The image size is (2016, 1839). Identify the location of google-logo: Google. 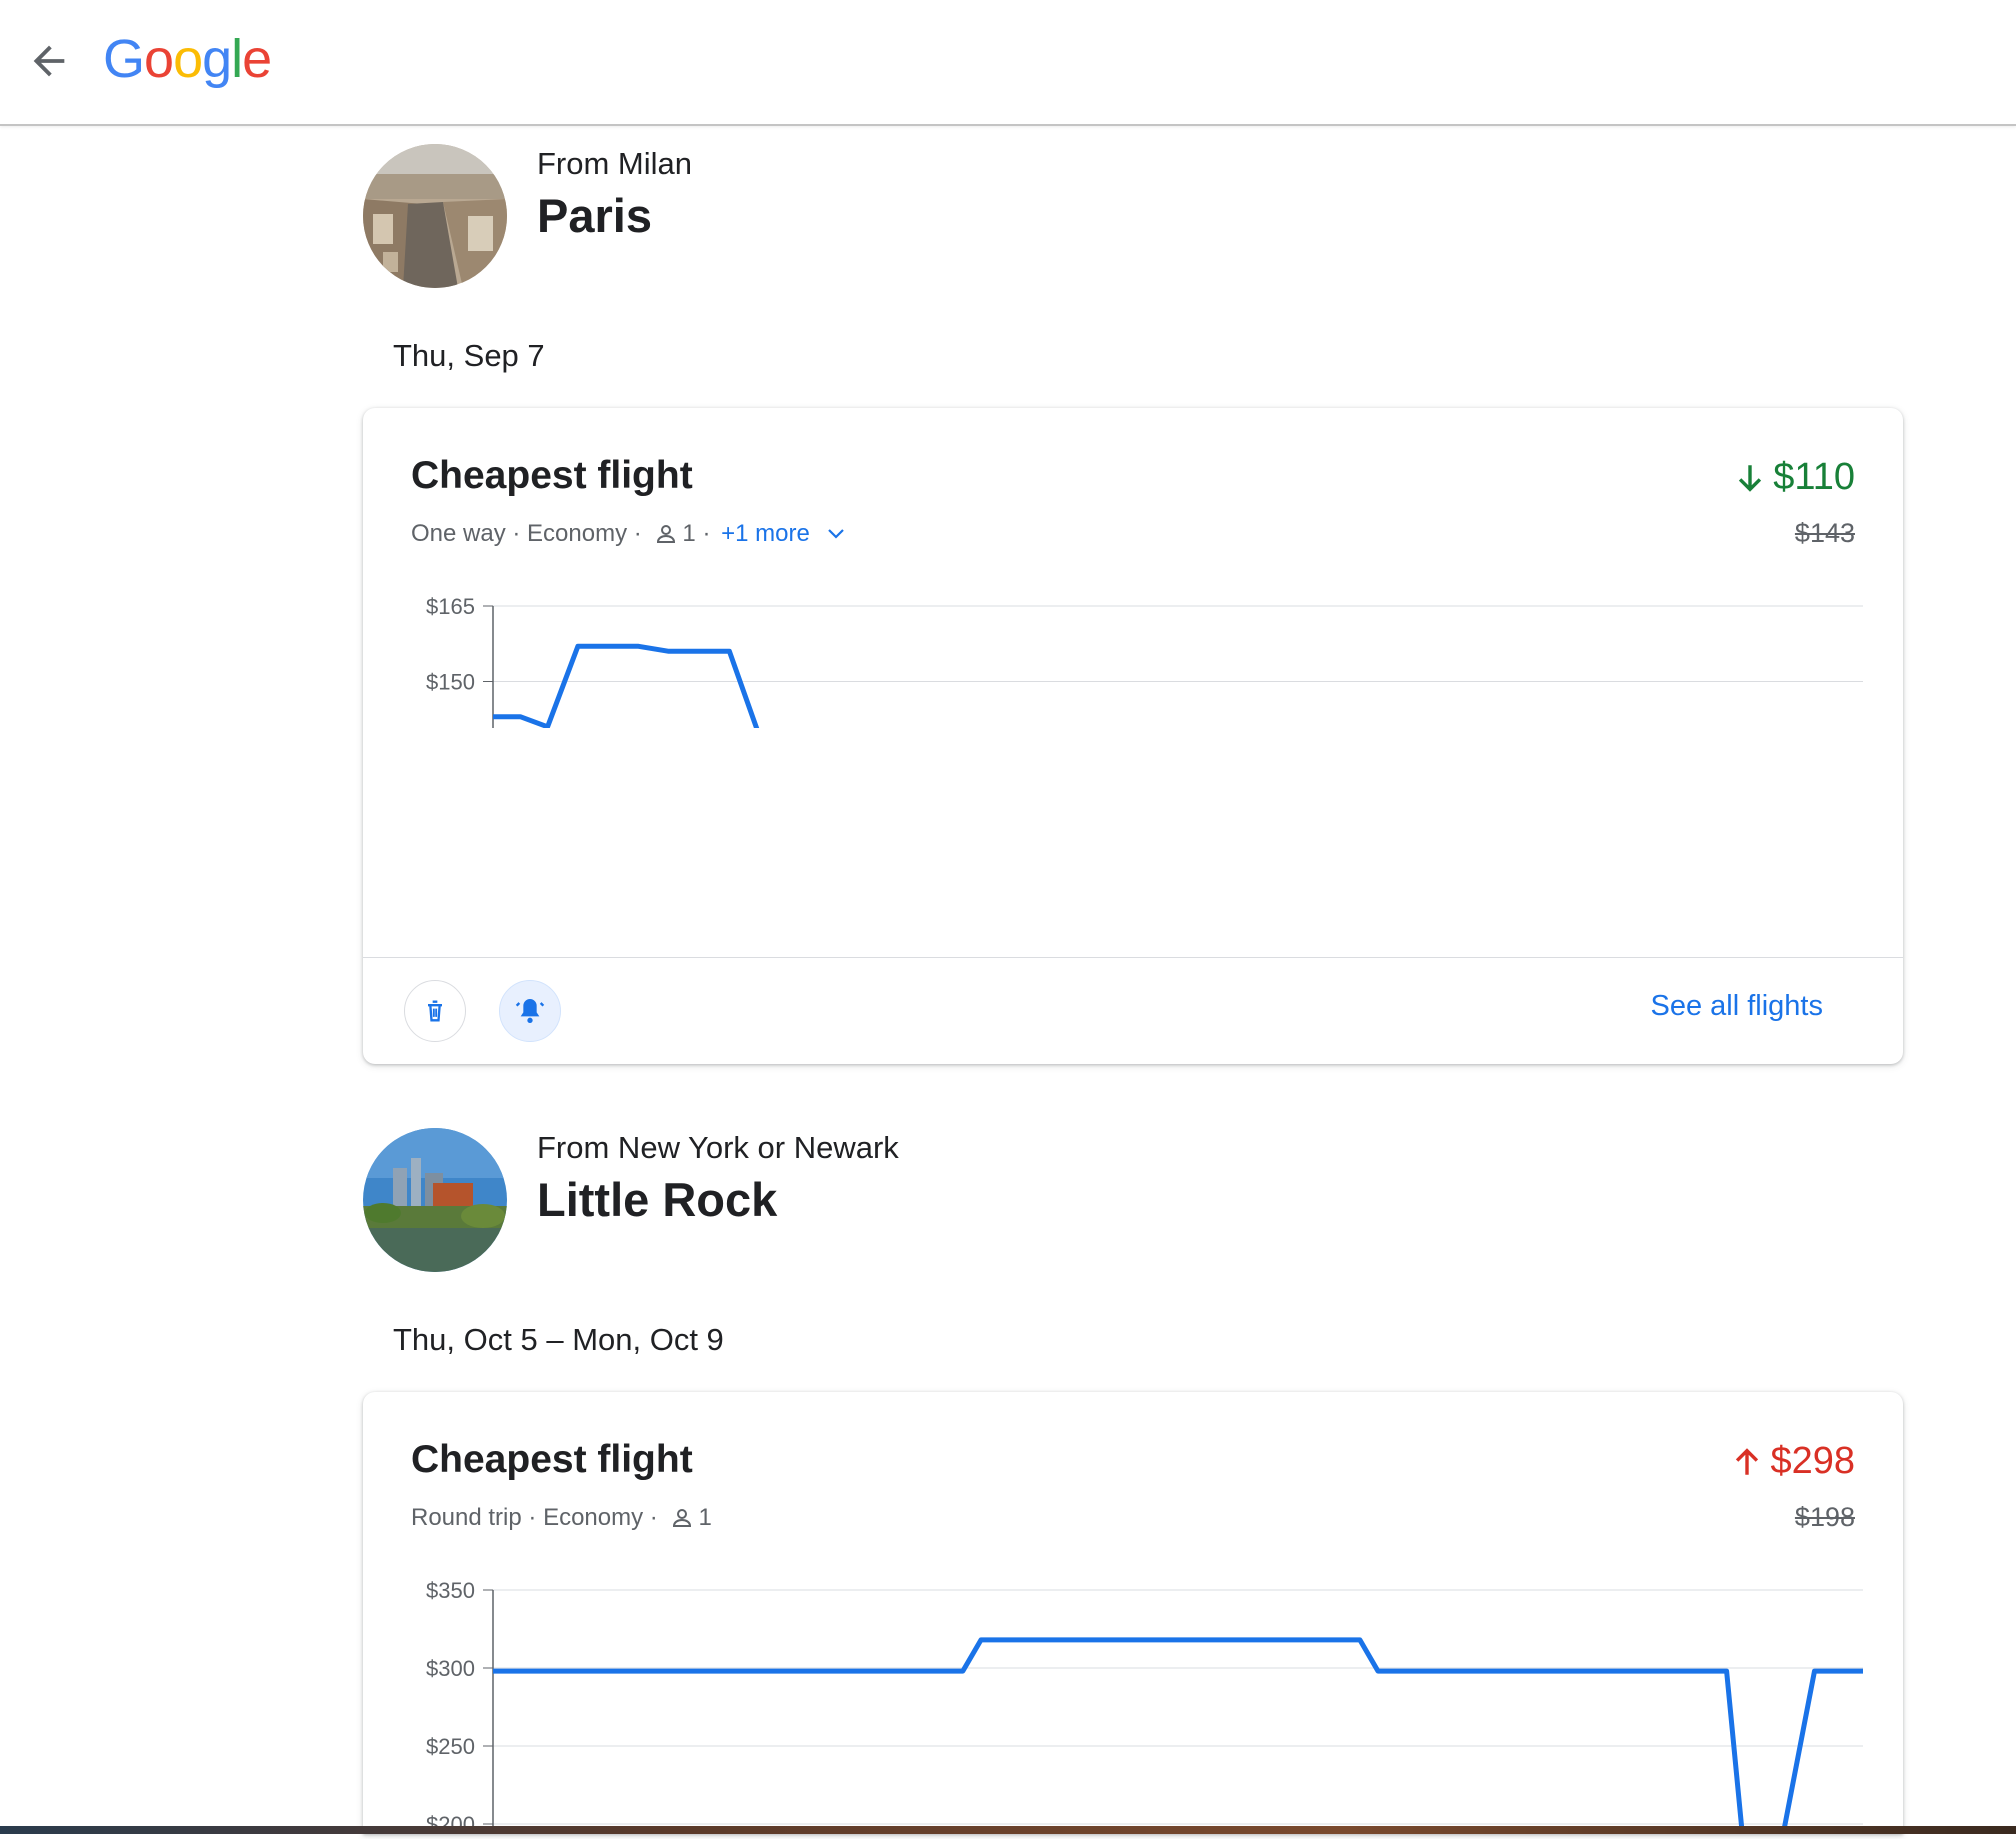
(187, 59).